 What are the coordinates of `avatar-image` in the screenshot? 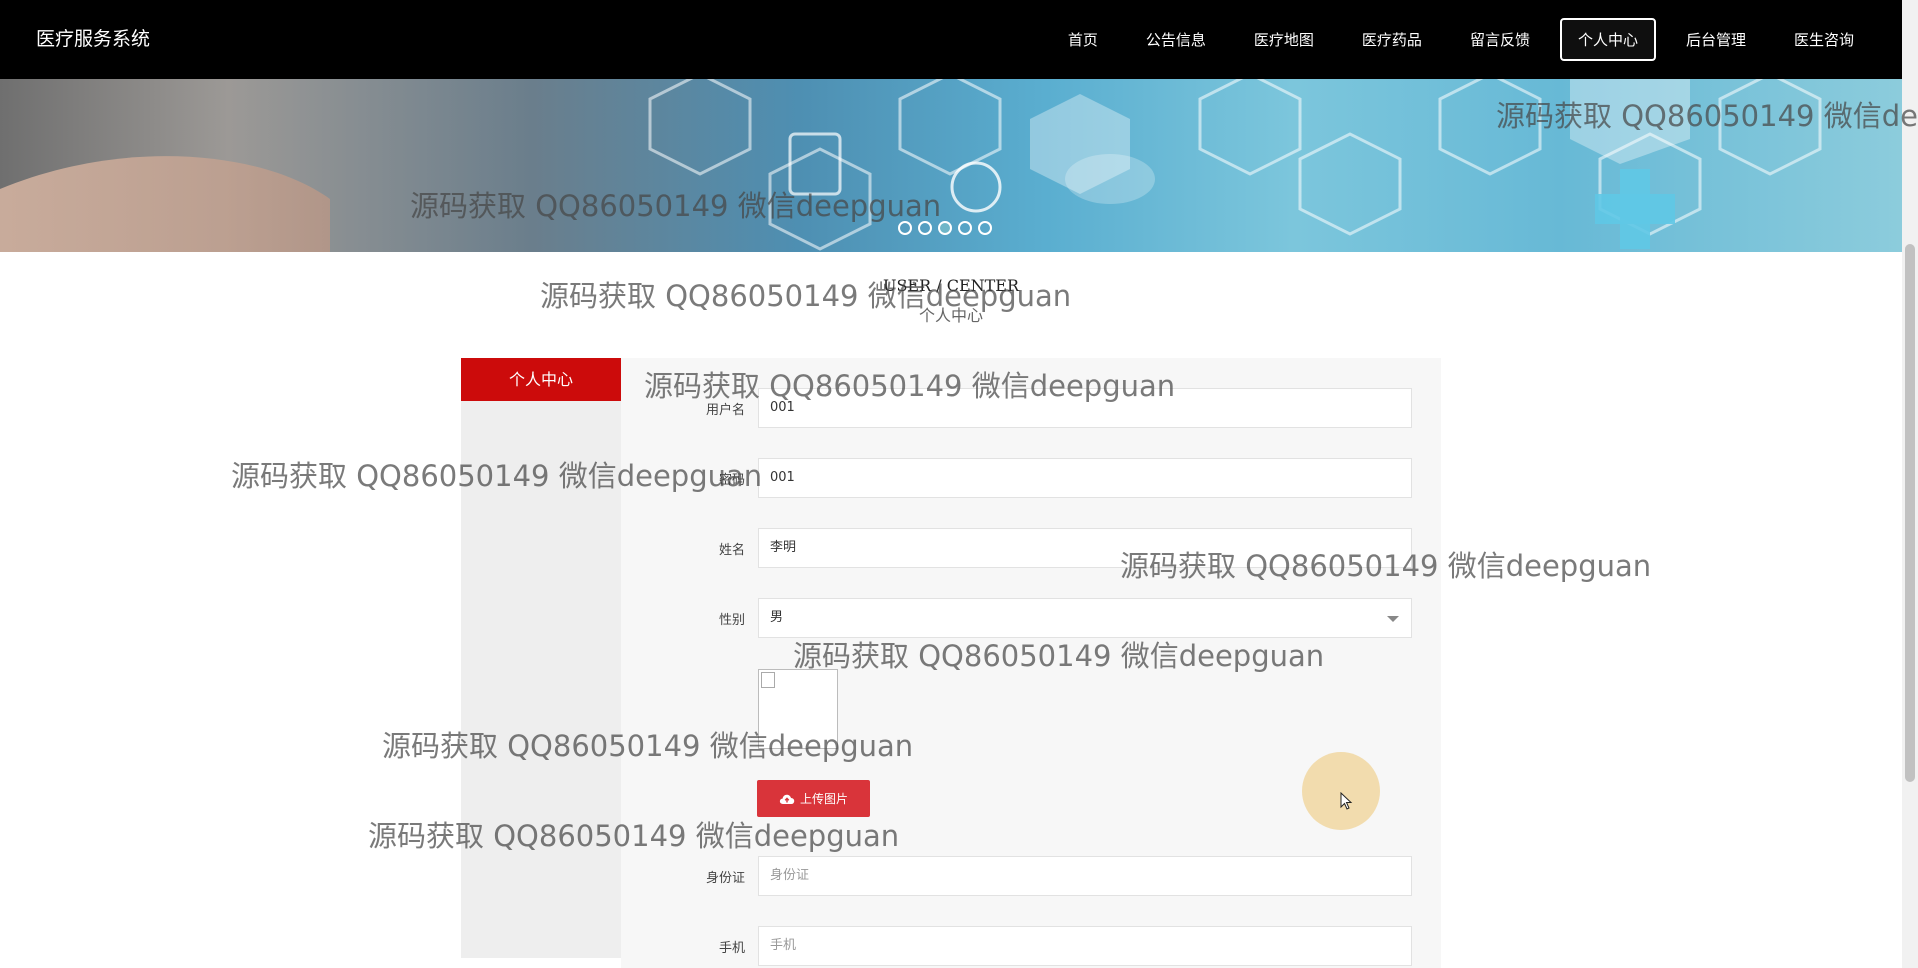 It's located at (798, 709).